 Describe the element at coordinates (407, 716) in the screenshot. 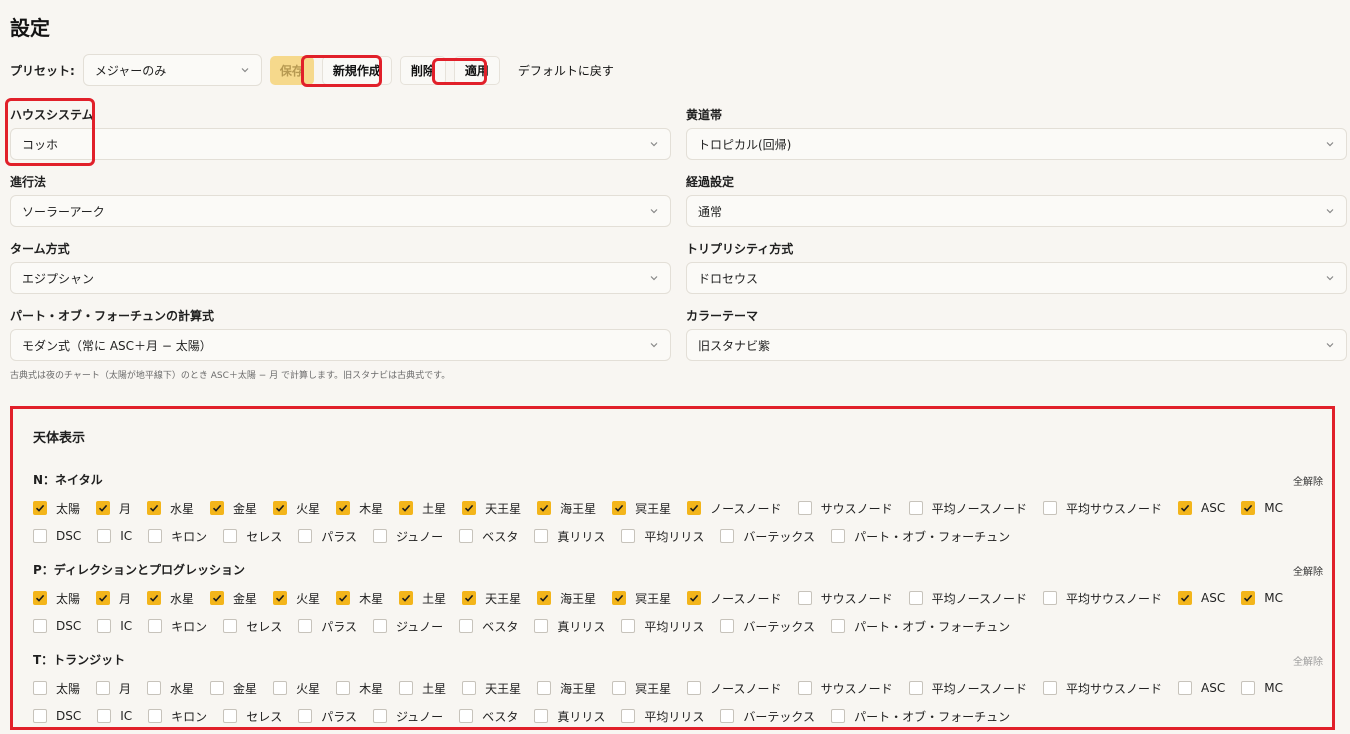

I see `checkbox-item: ジュノー` at that location.